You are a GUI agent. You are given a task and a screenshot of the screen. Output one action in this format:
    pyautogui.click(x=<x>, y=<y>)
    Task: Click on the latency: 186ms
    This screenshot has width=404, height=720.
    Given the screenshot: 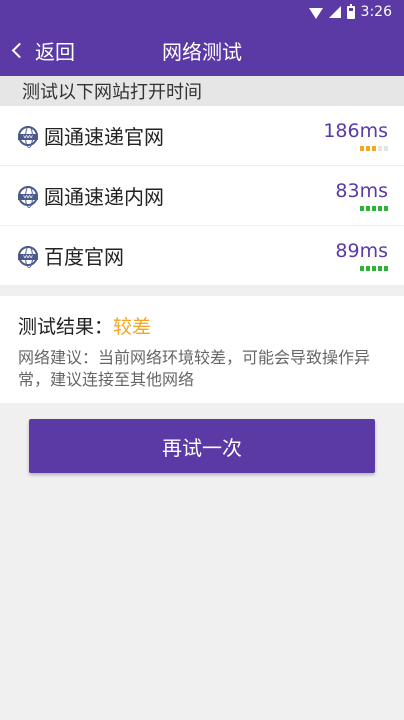 What is the action you would take?
    pyautogui.click(x=355, y=135)
    